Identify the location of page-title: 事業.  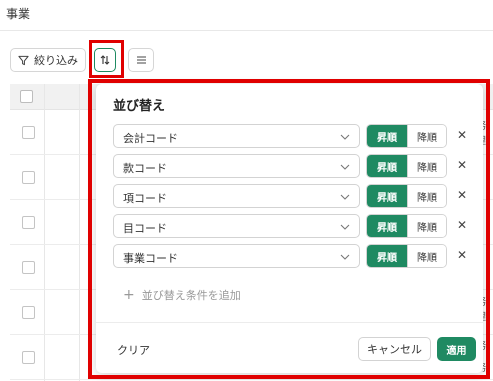
(18, 14).